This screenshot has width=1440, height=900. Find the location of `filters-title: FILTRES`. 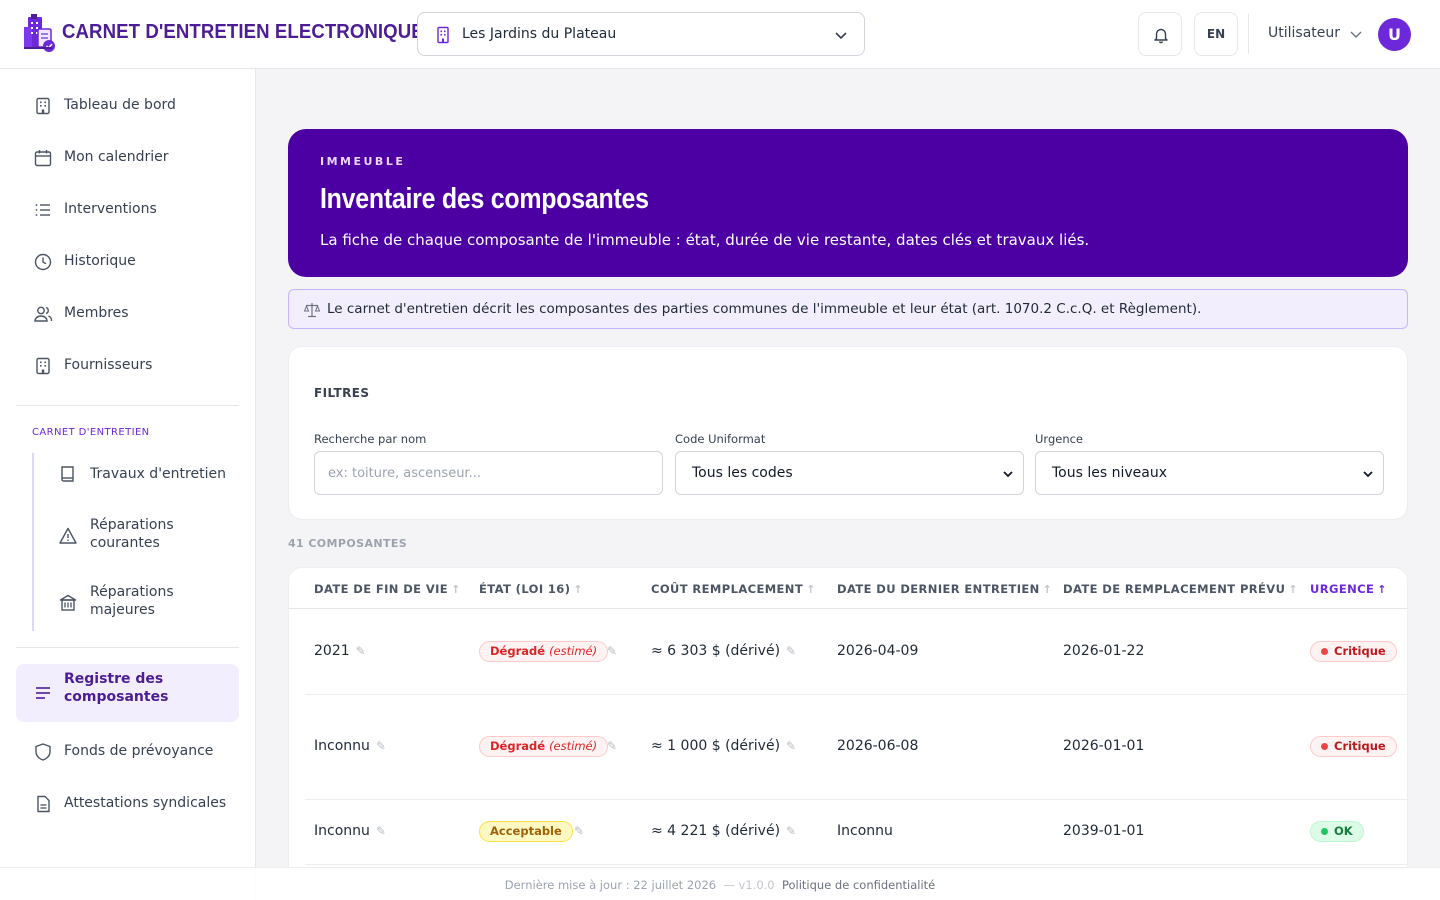

filters-title: FILTRES is located at coordinates (342, 393).